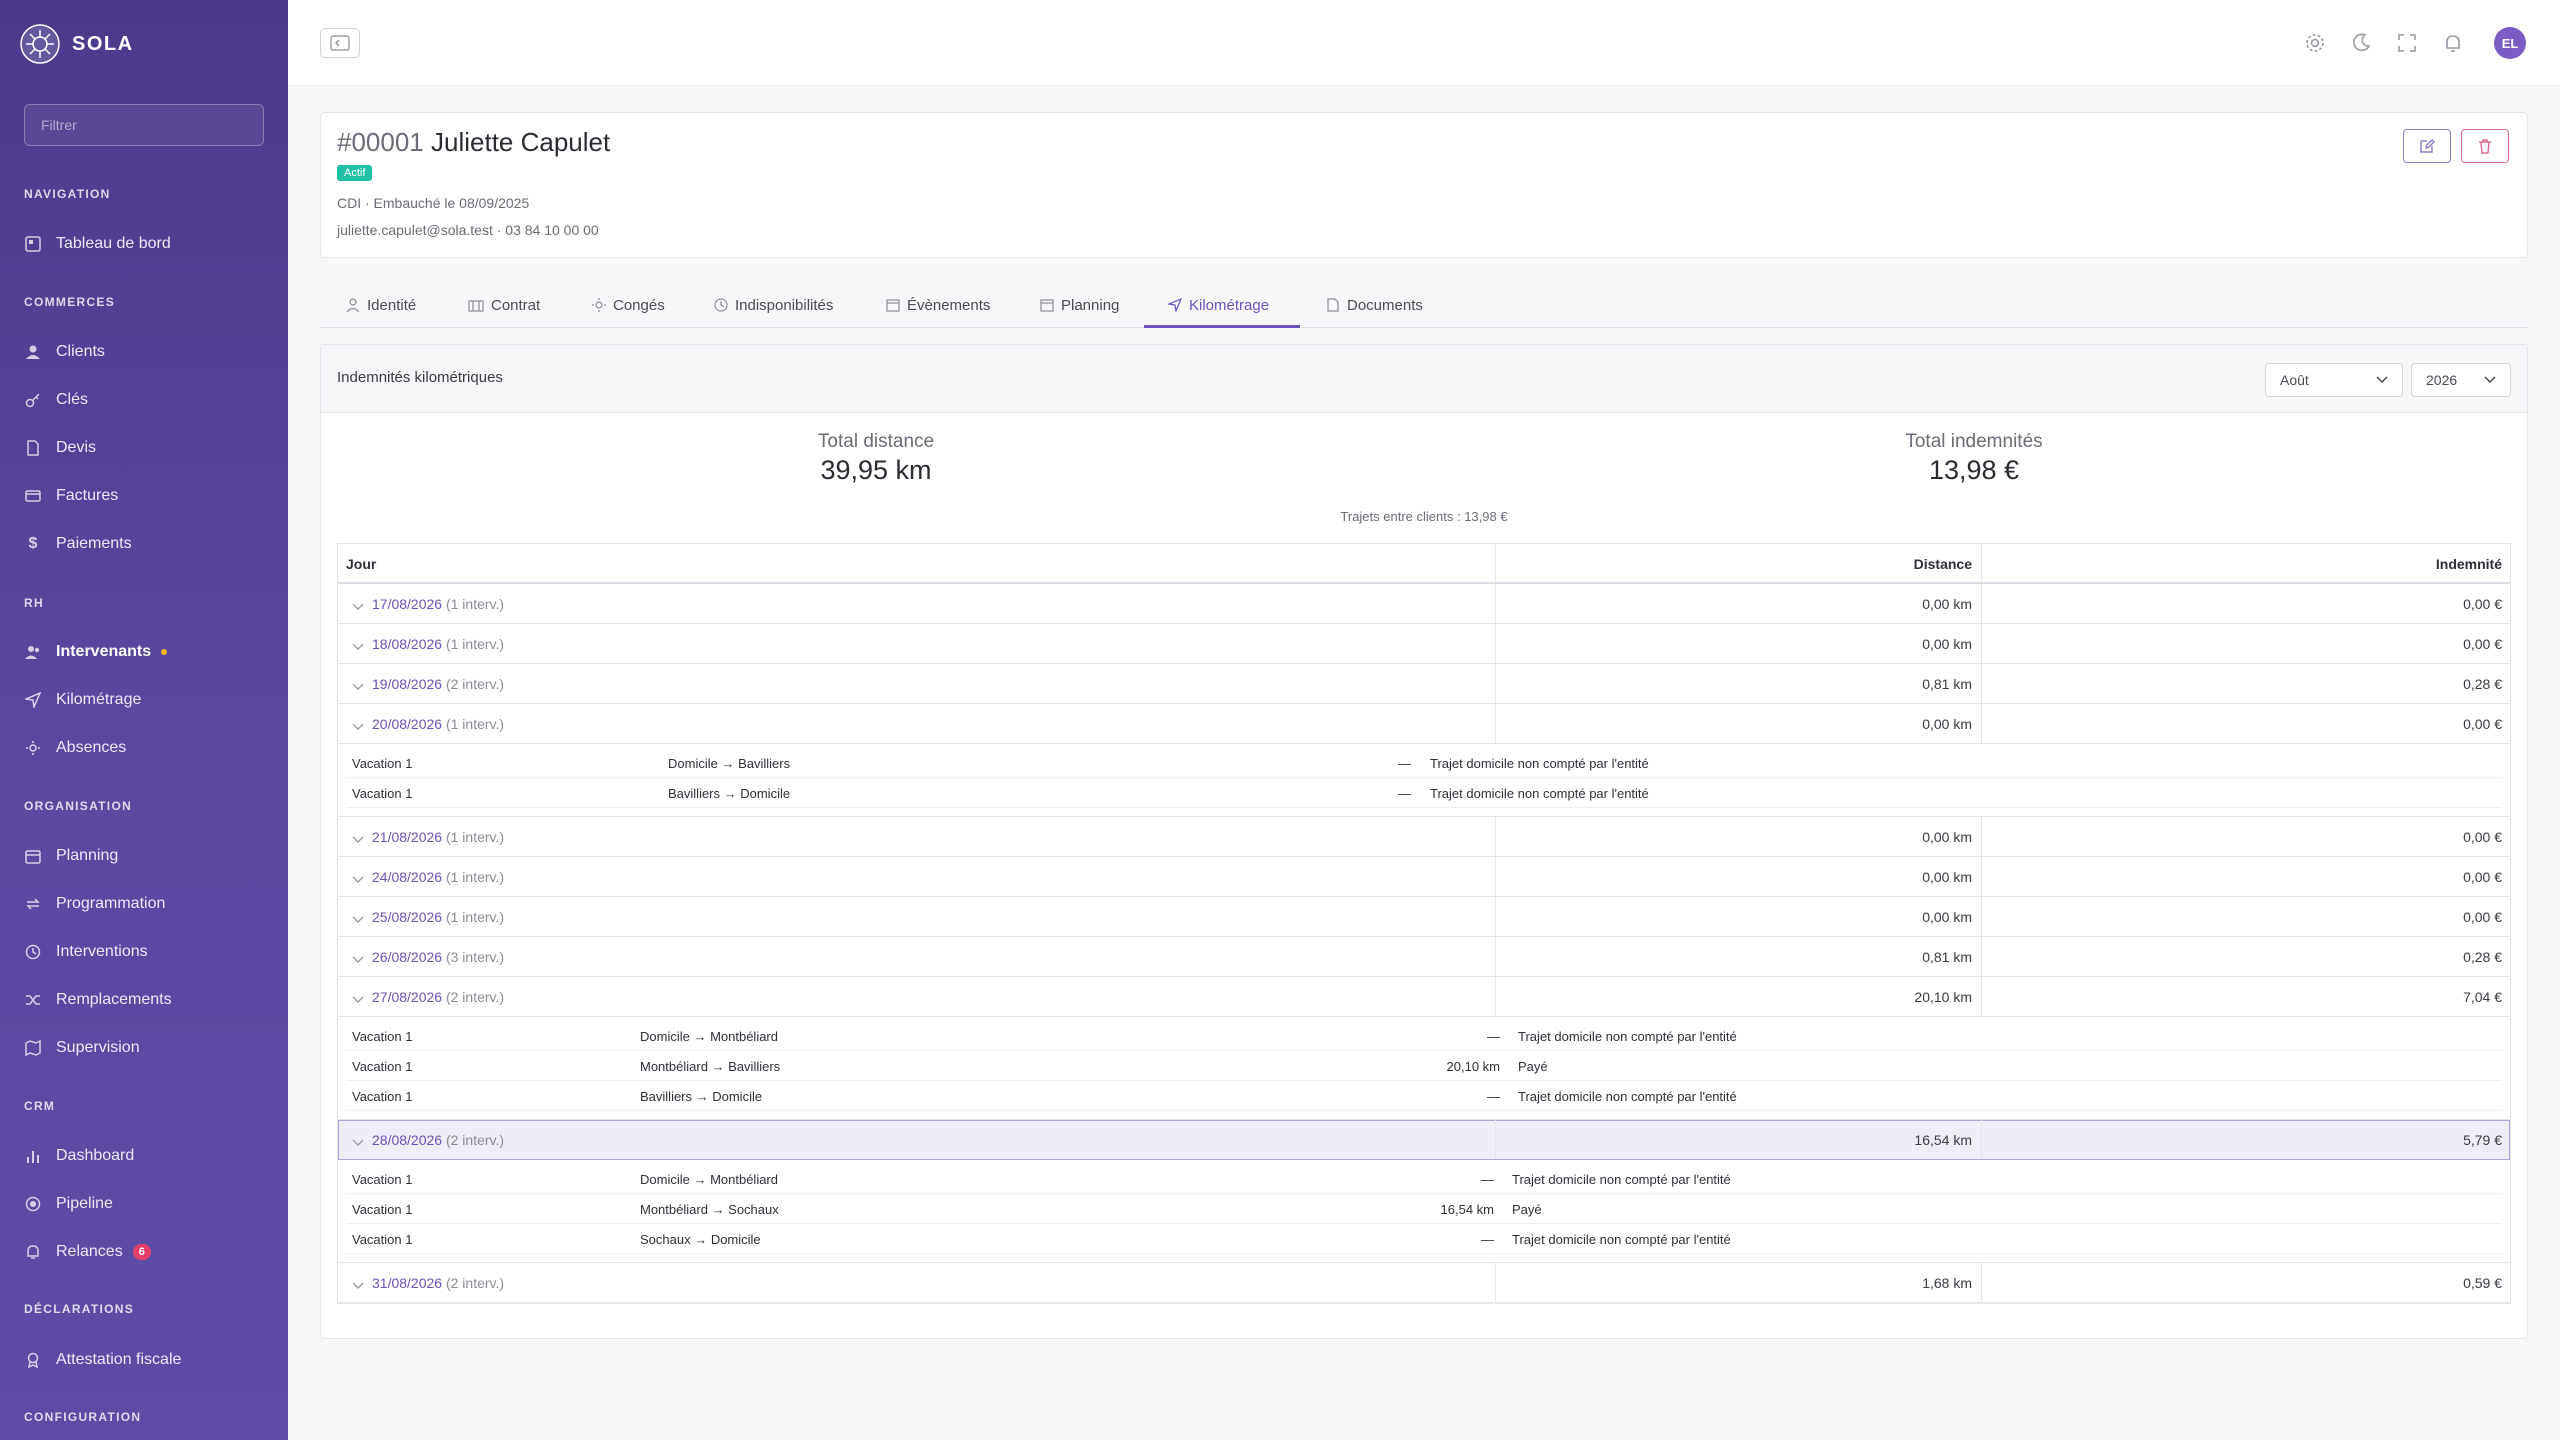  What do you see at coordinates (33, 400) in the screenshot?
I see `key-icon` at bounding box center [33, 400].